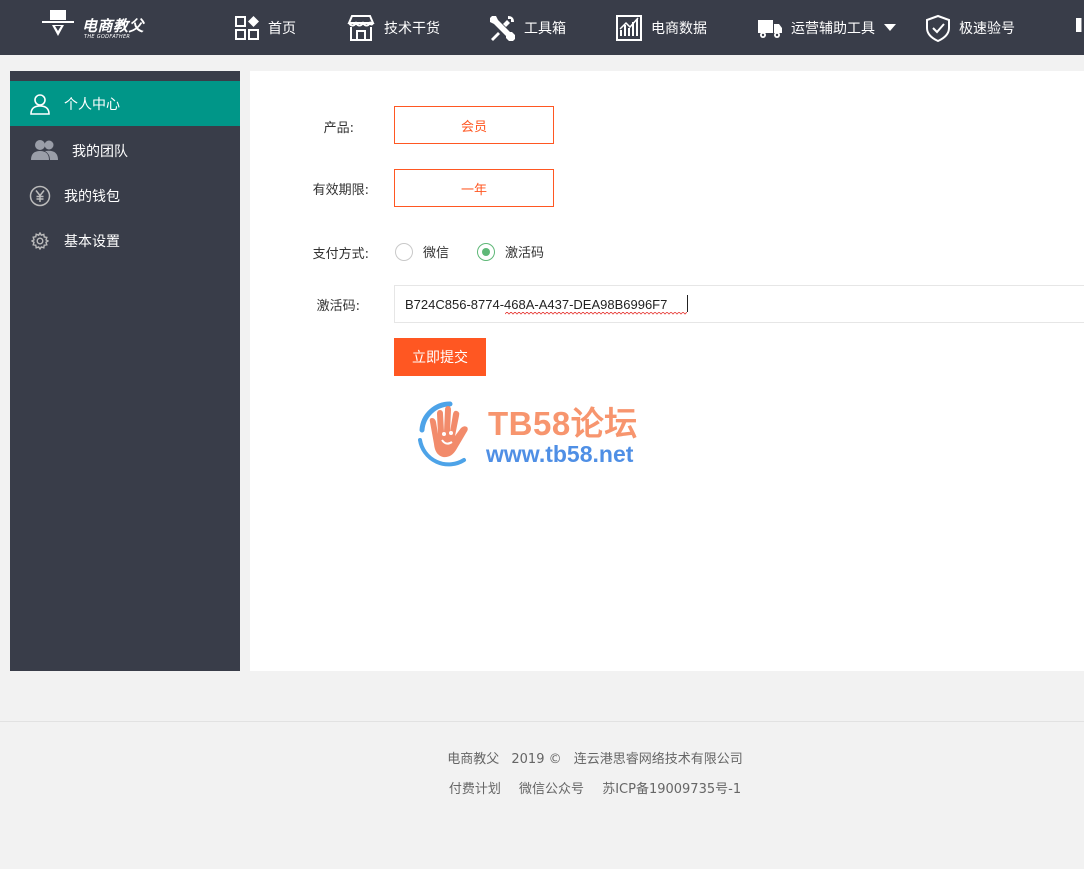 The image size is (1084, 869). I want to click on footer-copyright: 电商教父 2019 © 连云港思睿网络技术有限公司, so click(542, 757).